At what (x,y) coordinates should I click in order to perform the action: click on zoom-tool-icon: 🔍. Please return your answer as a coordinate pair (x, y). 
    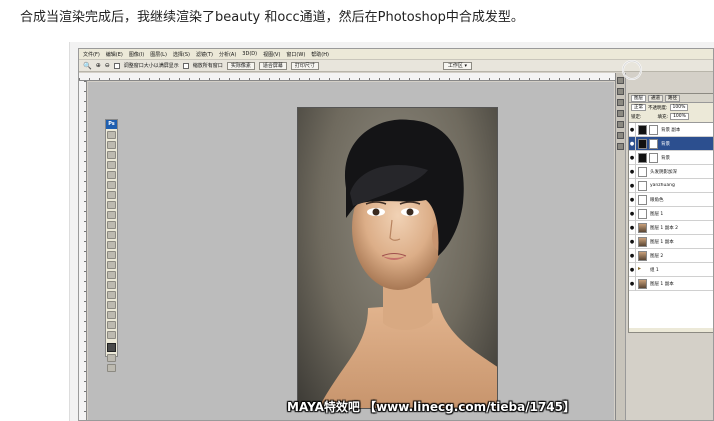
    Looking at the image, I should click on (87, 66).